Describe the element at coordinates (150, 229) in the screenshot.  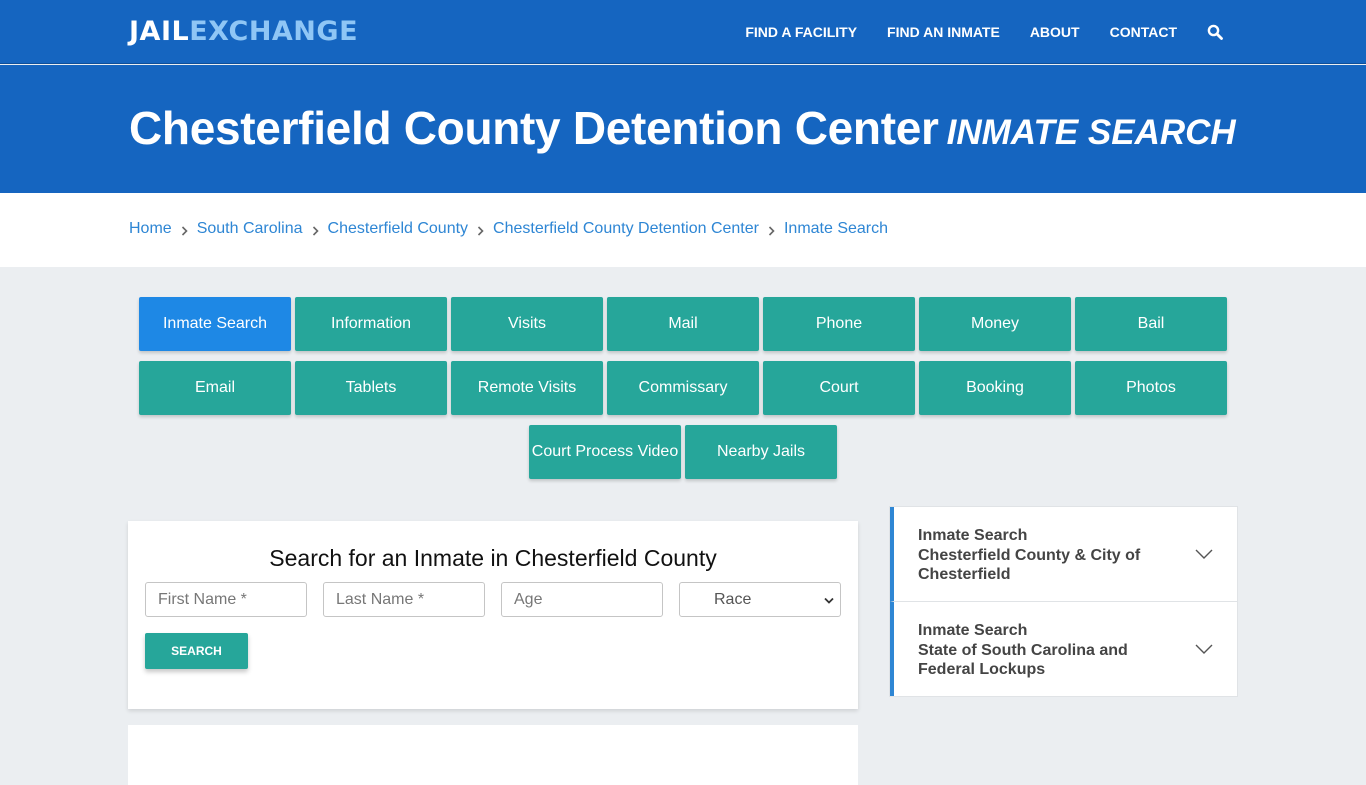
I see `breadcrumb-home: Home` at that location.